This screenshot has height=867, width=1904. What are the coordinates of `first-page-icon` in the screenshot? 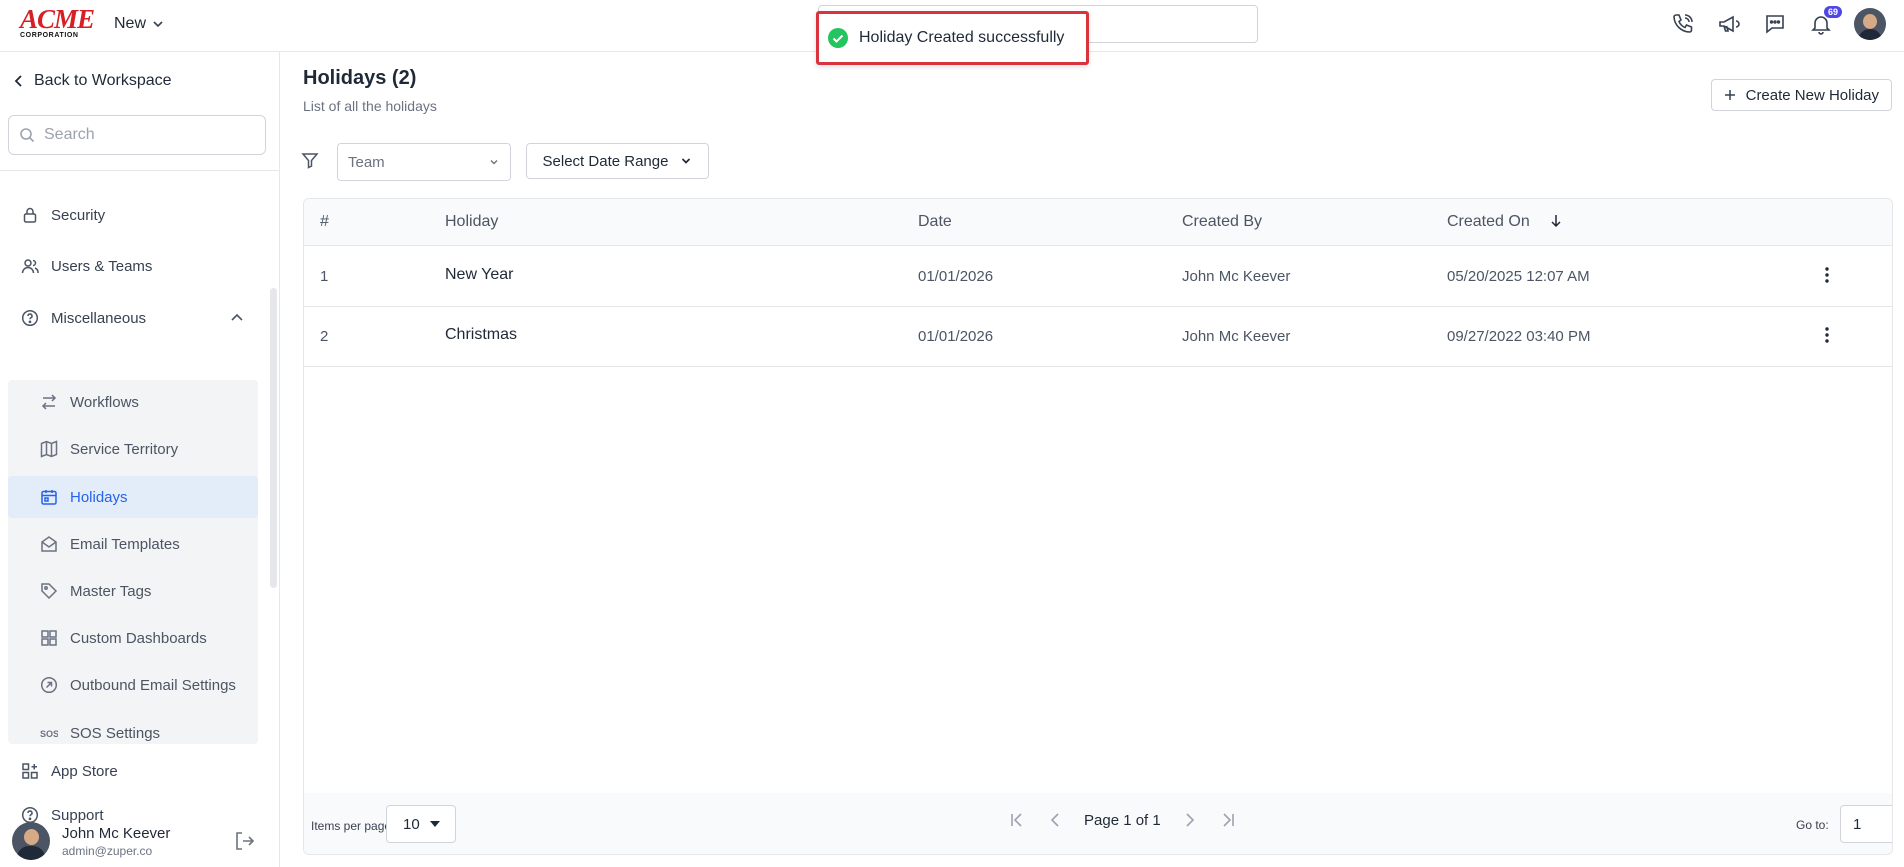 It's located at (1017, 820).